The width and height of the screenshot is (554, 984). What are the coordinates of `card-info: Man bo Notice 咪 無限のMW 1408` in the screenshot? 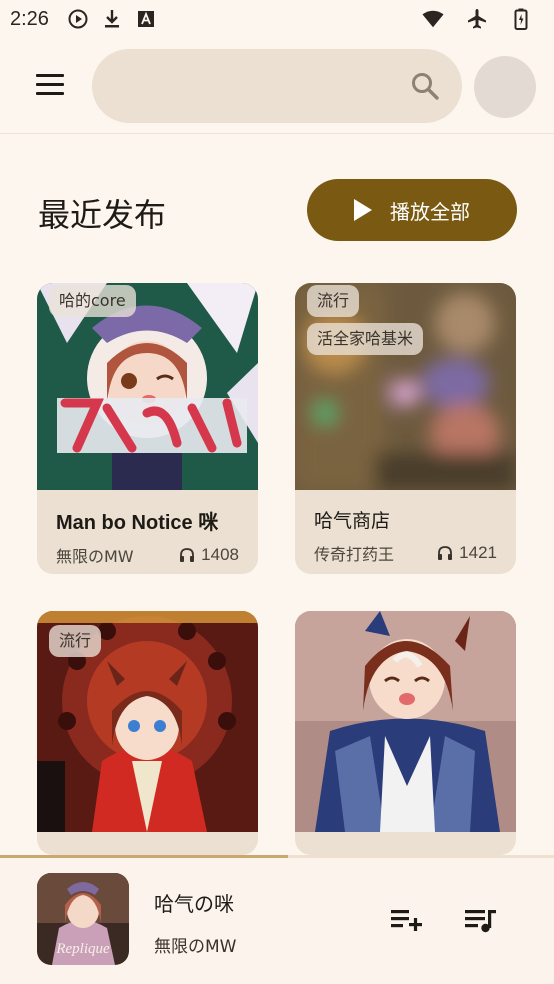 It's located at (147, 532).